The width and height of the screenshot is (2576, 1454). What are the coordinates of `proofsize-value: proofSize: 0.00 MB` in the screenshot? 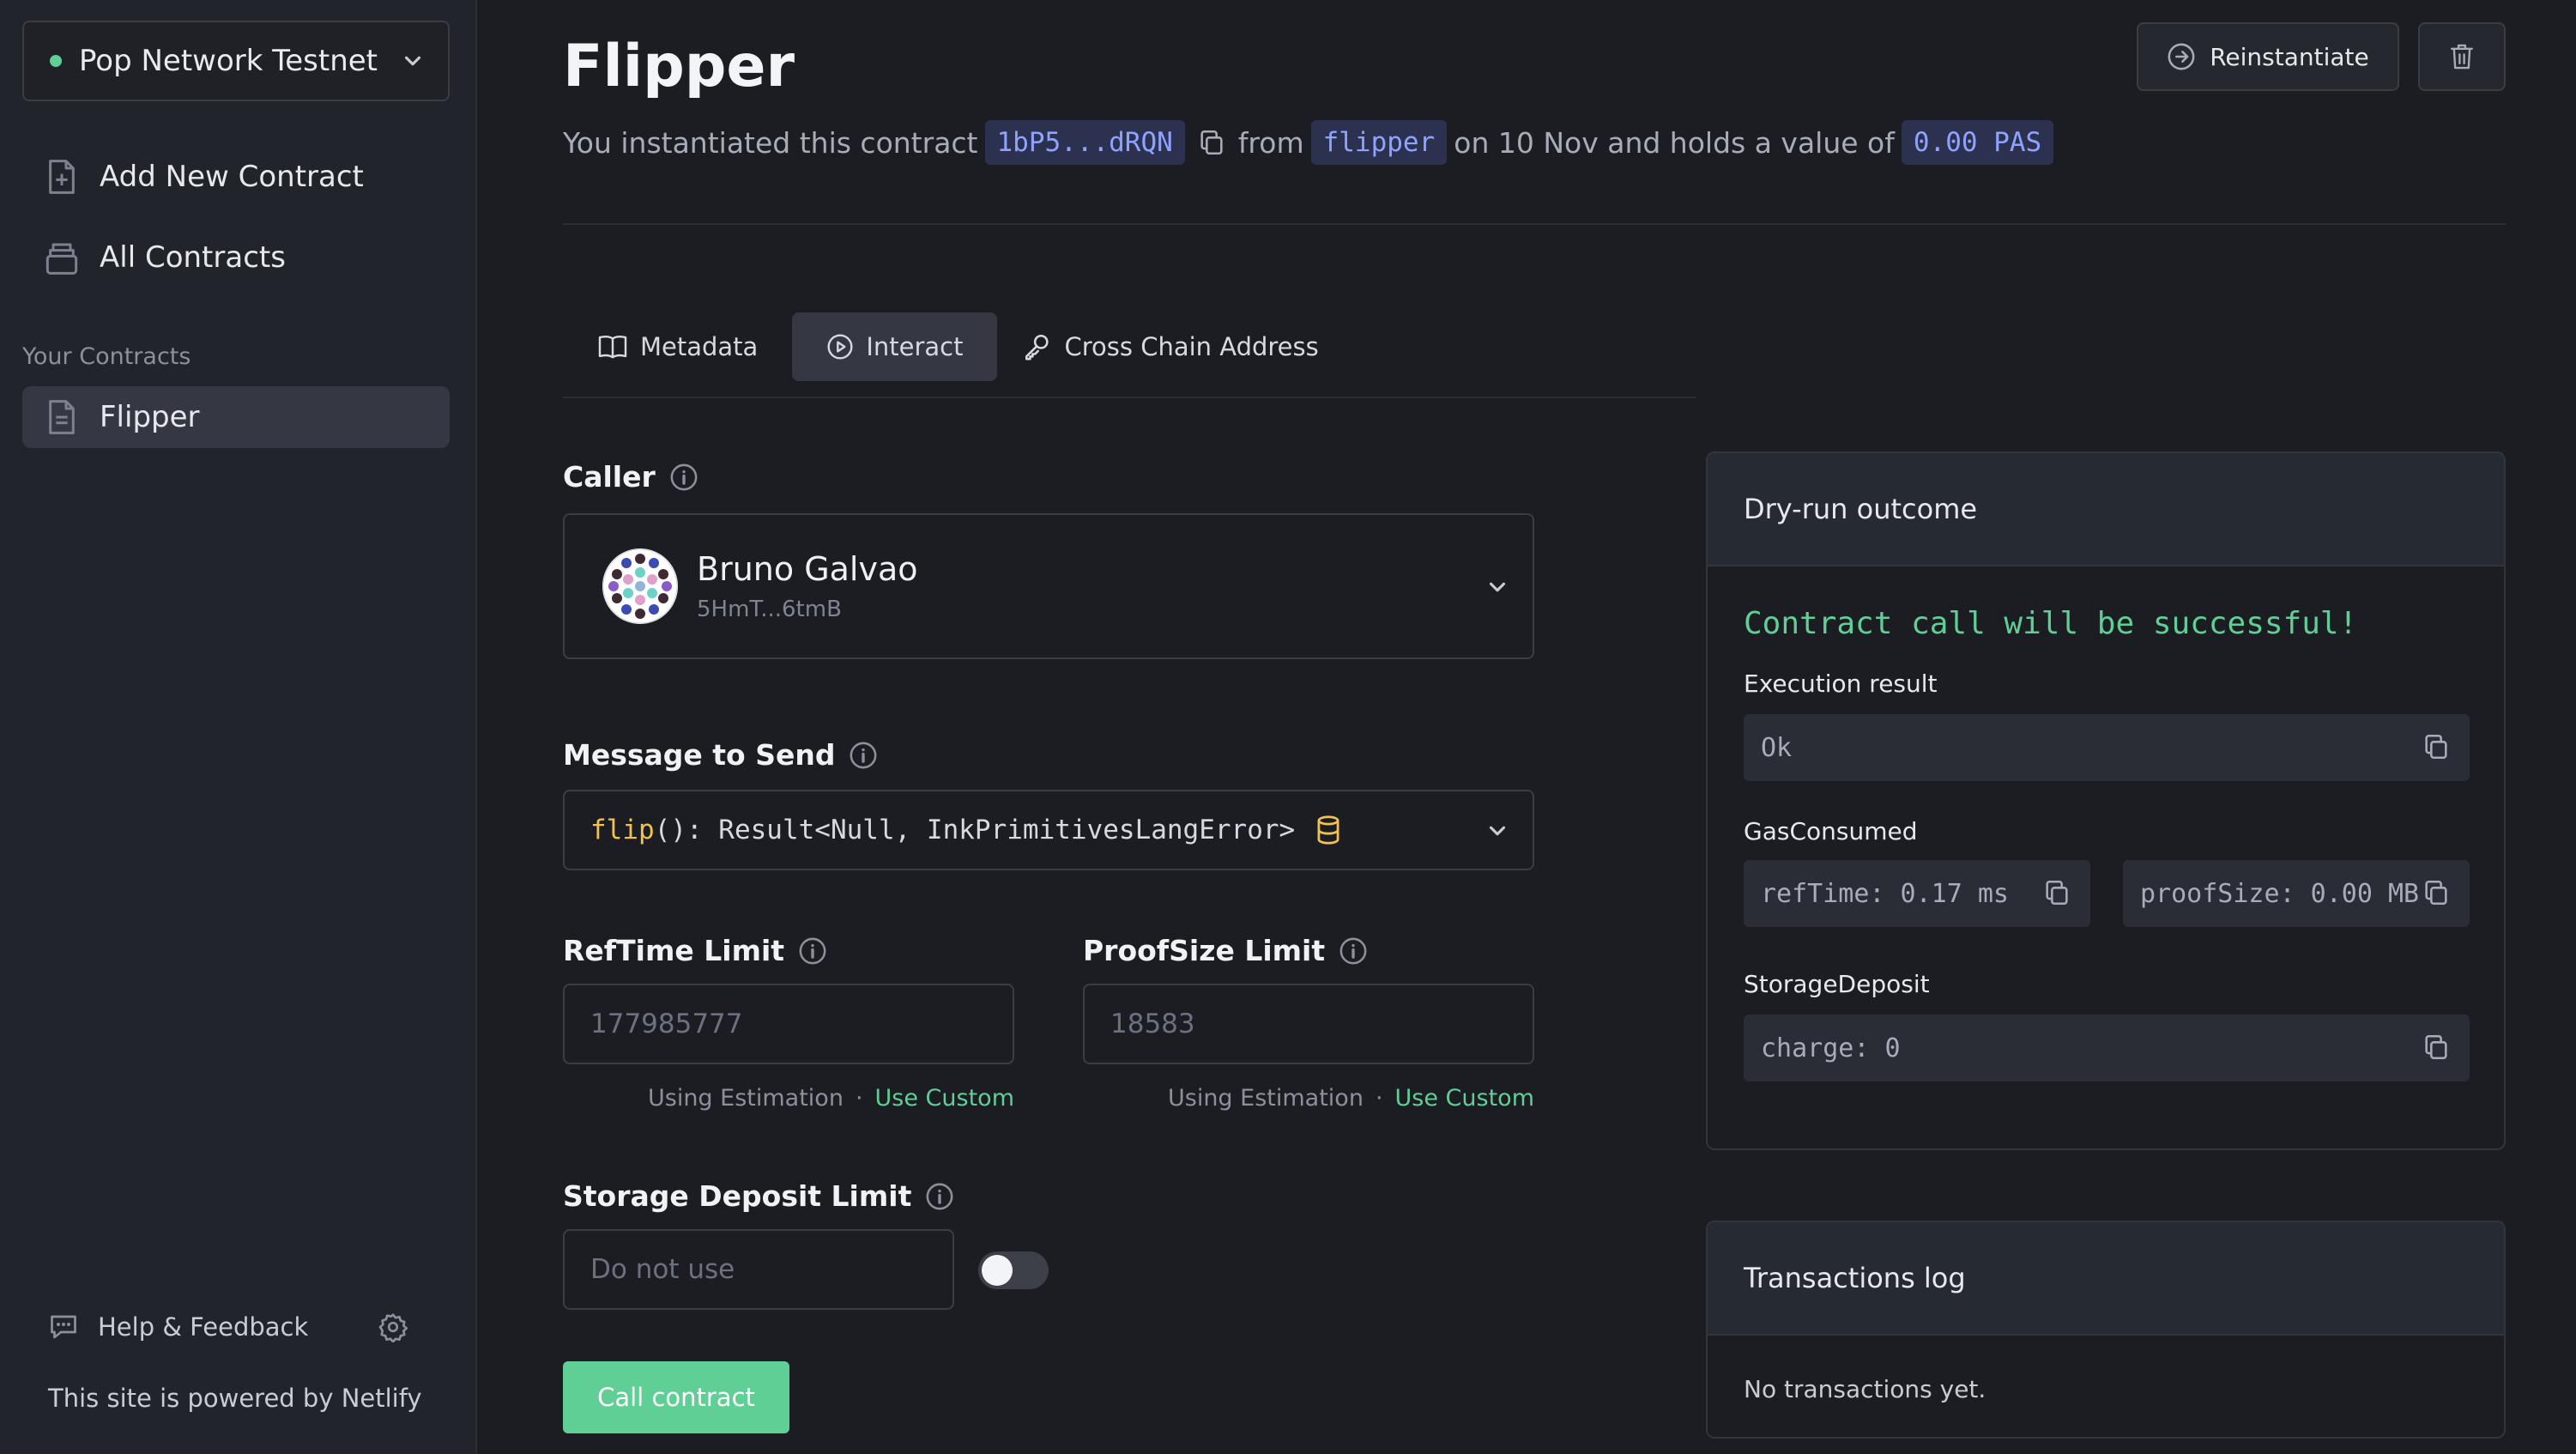 It's located at (2280, 893).